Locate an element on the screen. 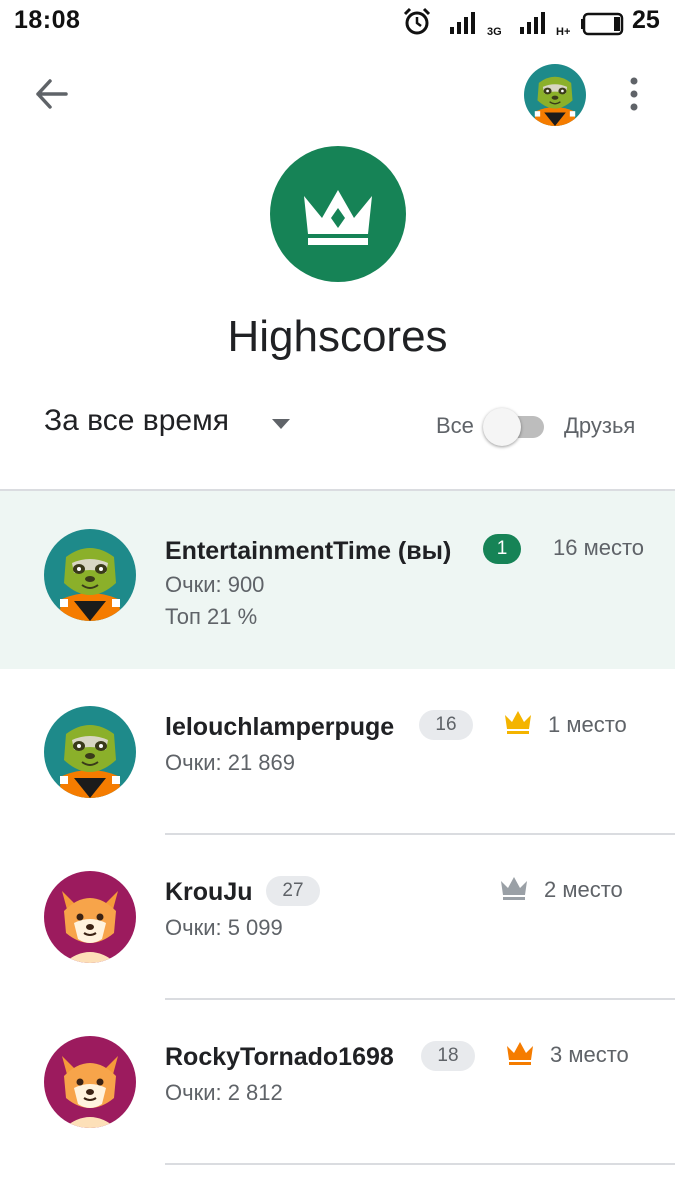 The width and height of the screenshot is (675, 1200). friends-toggle-thumb is located at coordinates (502, 427).